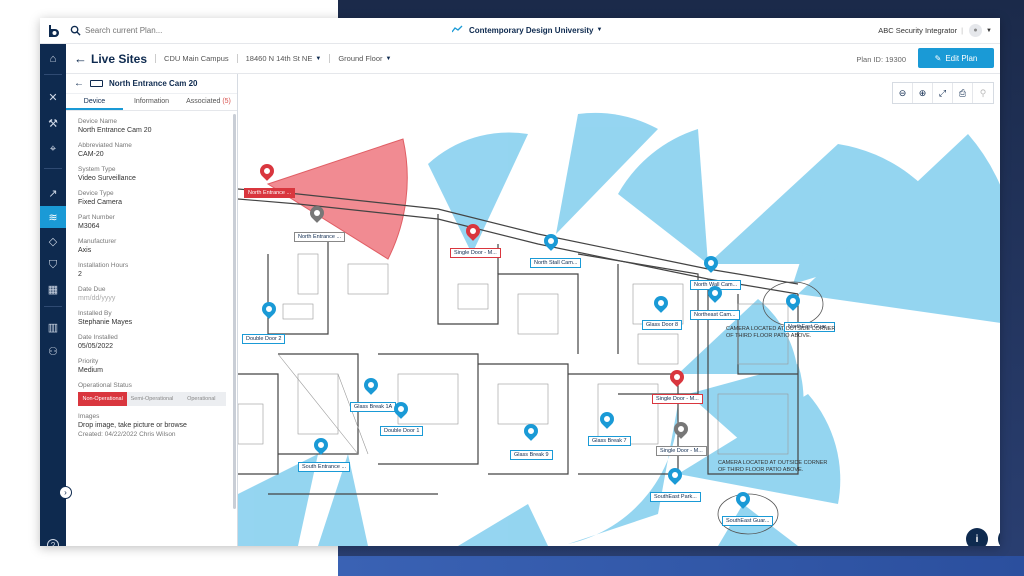 The width and height of the screenshot is (1024, 576). Describe the element at coordinates (264, 339) in the screenshot. I see `device-label: Double Door 2` at that location.